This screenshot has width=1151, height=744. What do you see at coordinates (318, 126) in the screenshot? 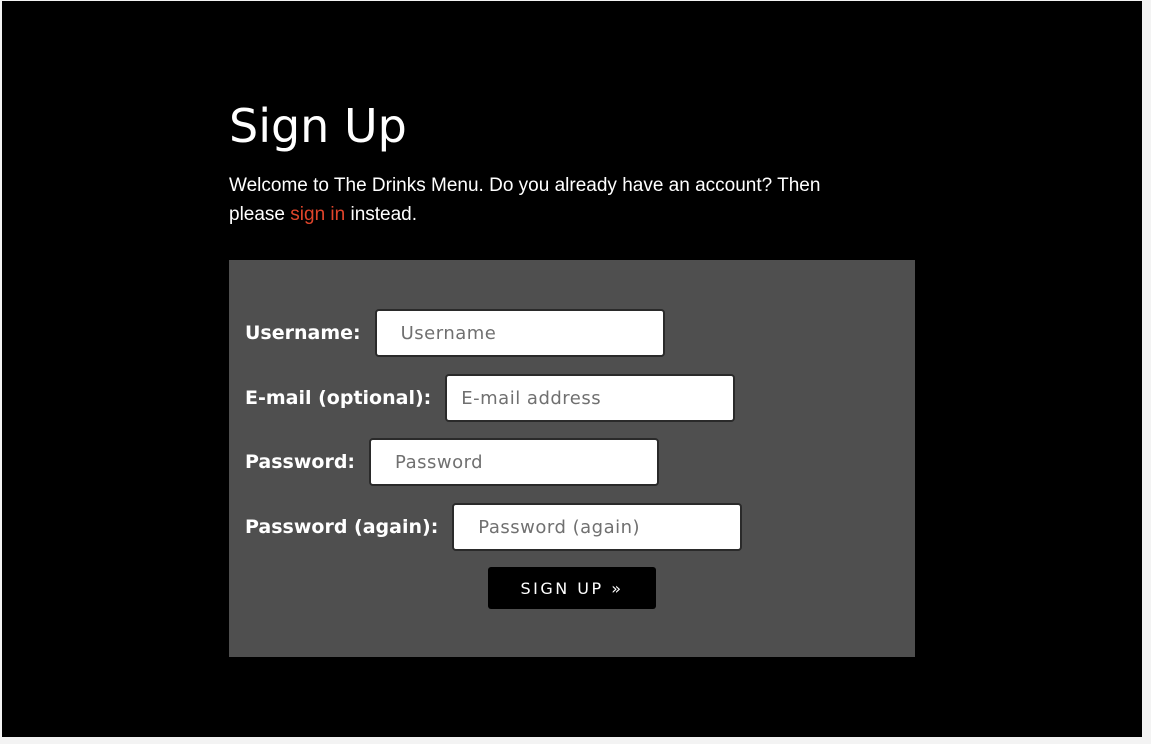
I see `page-title: Sign Up` at bounding box center [318, 126].